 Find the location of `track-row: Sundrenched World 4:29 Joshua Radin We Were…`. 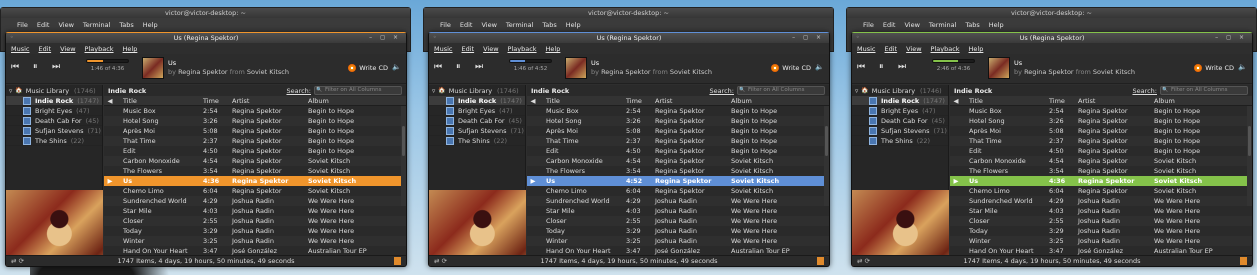

track-row: Sundrenched World 4:29 Joshua Radin We Were… is located at coordinates (255, 201).